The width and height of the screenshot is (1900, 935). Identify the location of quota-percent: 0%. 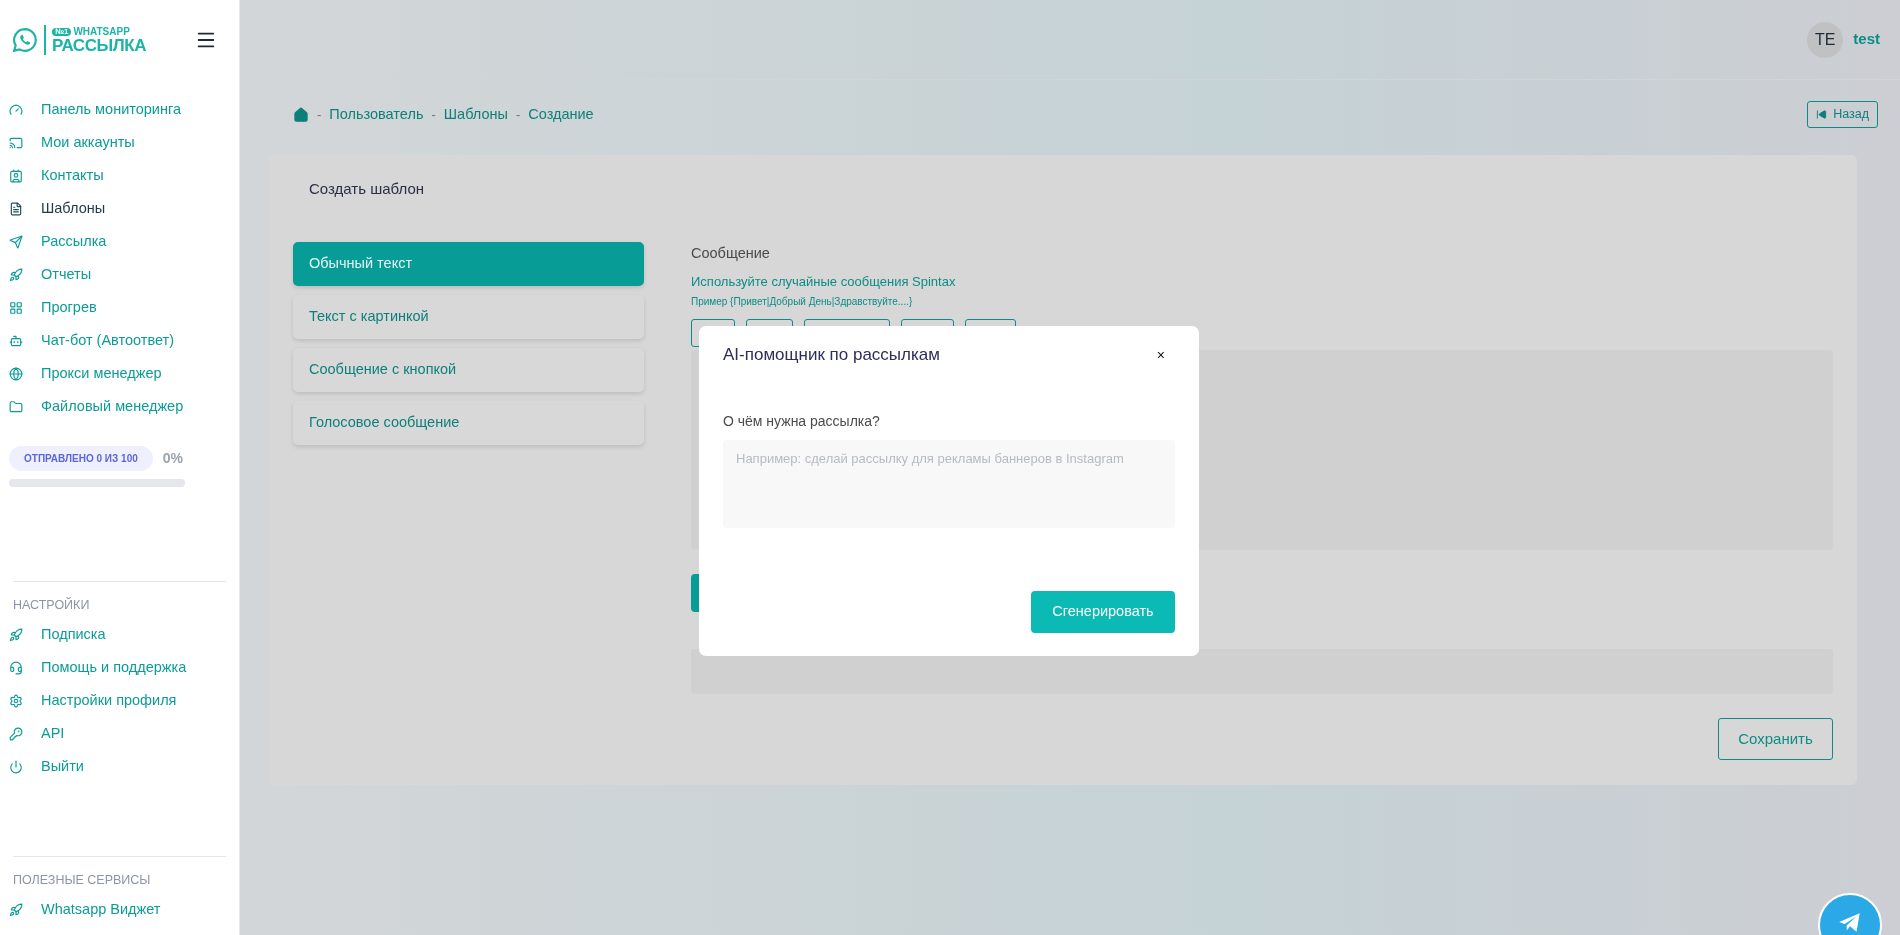
(172, 458).